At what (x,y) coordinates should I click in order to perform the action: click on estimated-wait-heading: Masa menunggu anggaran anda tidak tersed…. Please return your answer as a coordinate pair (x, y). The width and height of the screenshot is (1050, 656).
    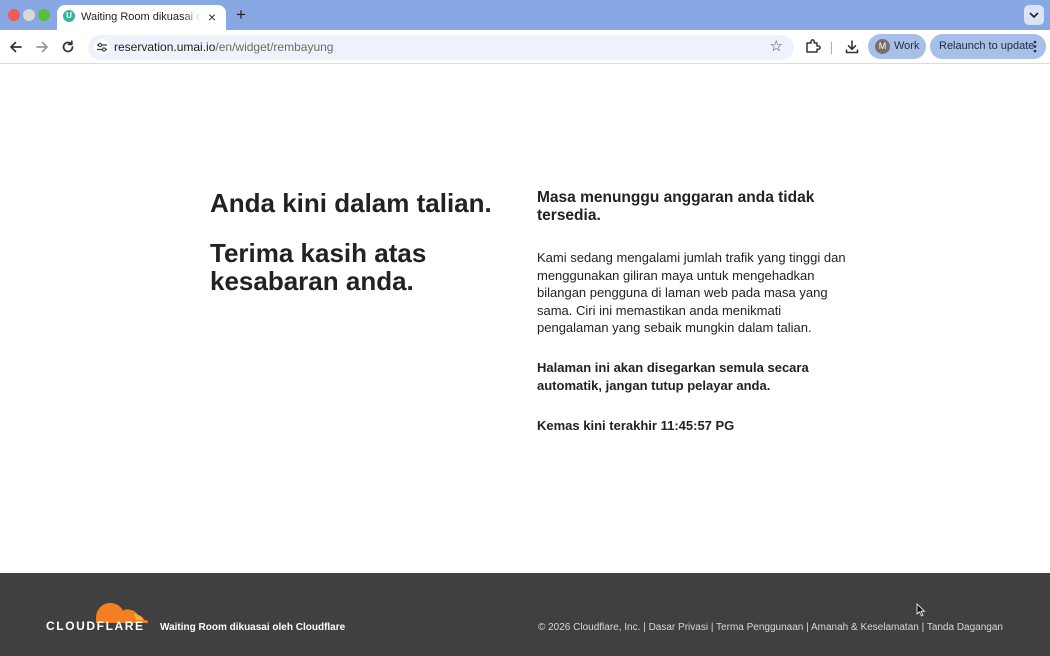
    Looking at the image, I should click on (676, 206).